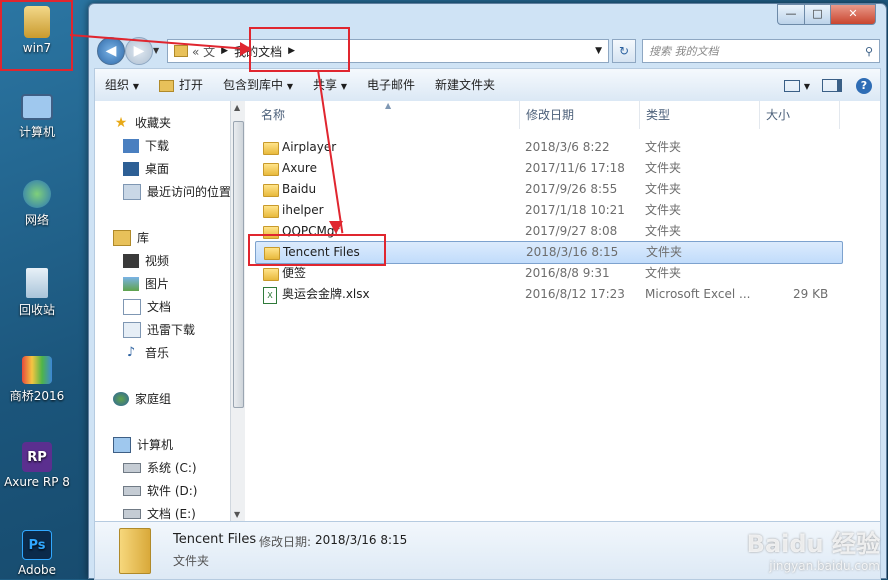  What do you see at coordinates (142, 123) in the screenshot?
I see `nav-favorites: ★ 收藏夹` at bounding box center [142, 123].